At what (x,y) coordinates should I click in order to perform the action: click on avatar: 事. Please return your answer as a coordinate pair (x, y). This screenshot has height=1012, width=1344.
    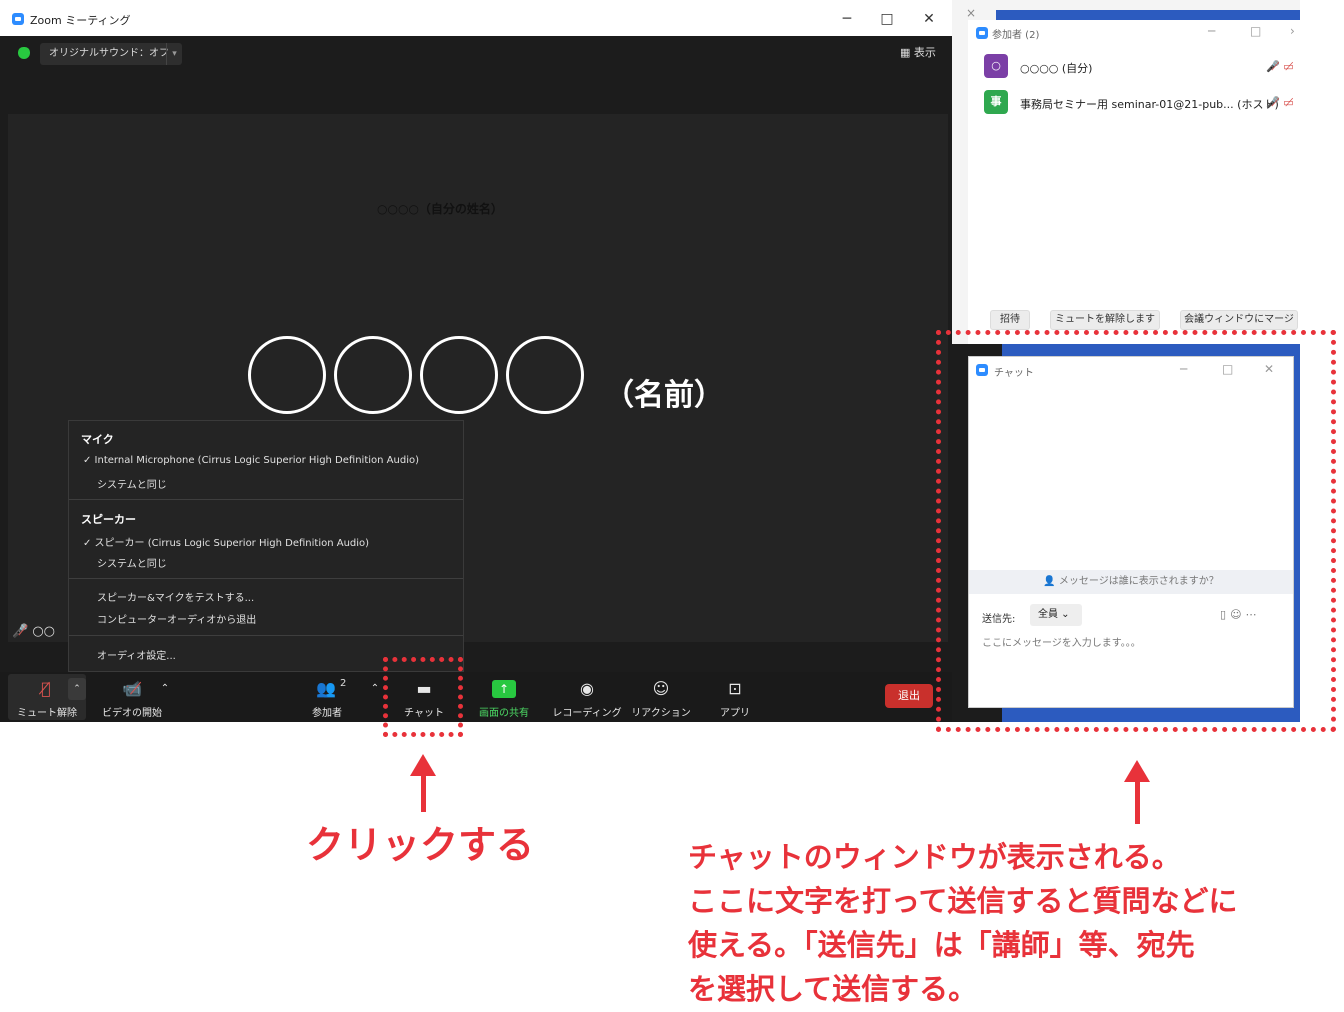
    Looking at the image, I should click on (996, 102).